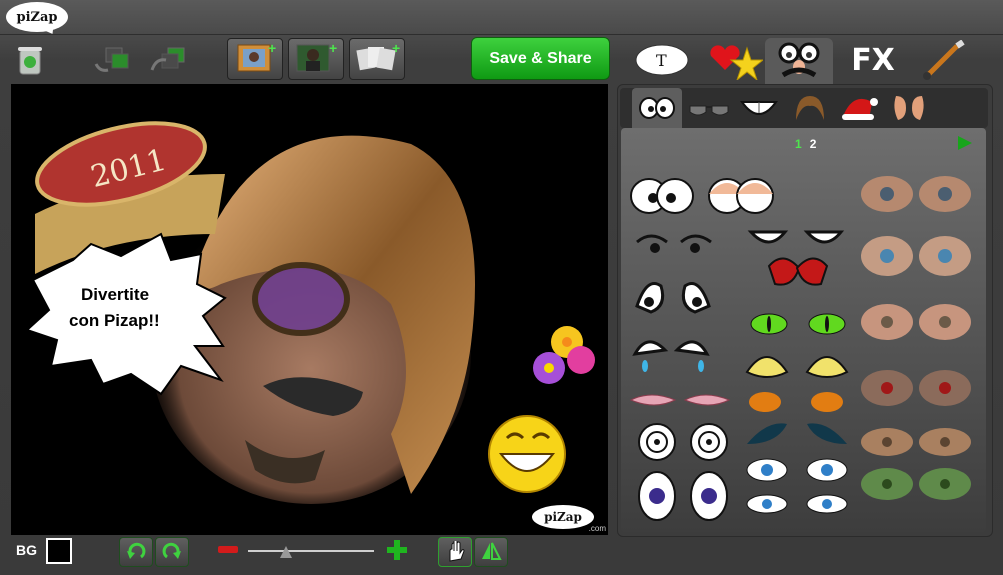  I want to click on send-back-icon, so click(115, 60).